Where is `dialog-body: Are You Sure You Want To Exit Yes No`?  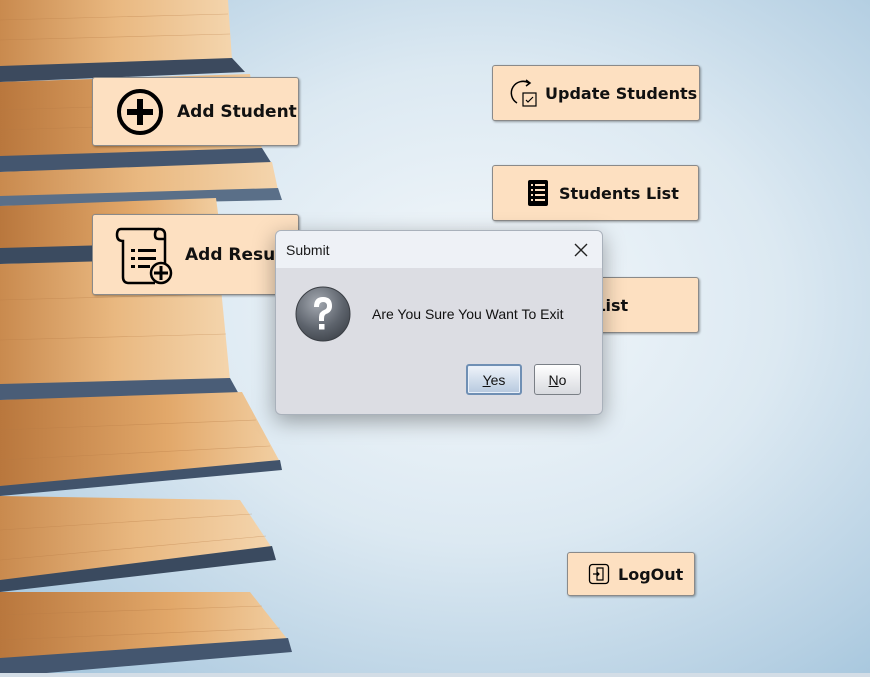 dialog-body: Are You Sure You Want To Exit Yes No is located at coordinates (439, 341).